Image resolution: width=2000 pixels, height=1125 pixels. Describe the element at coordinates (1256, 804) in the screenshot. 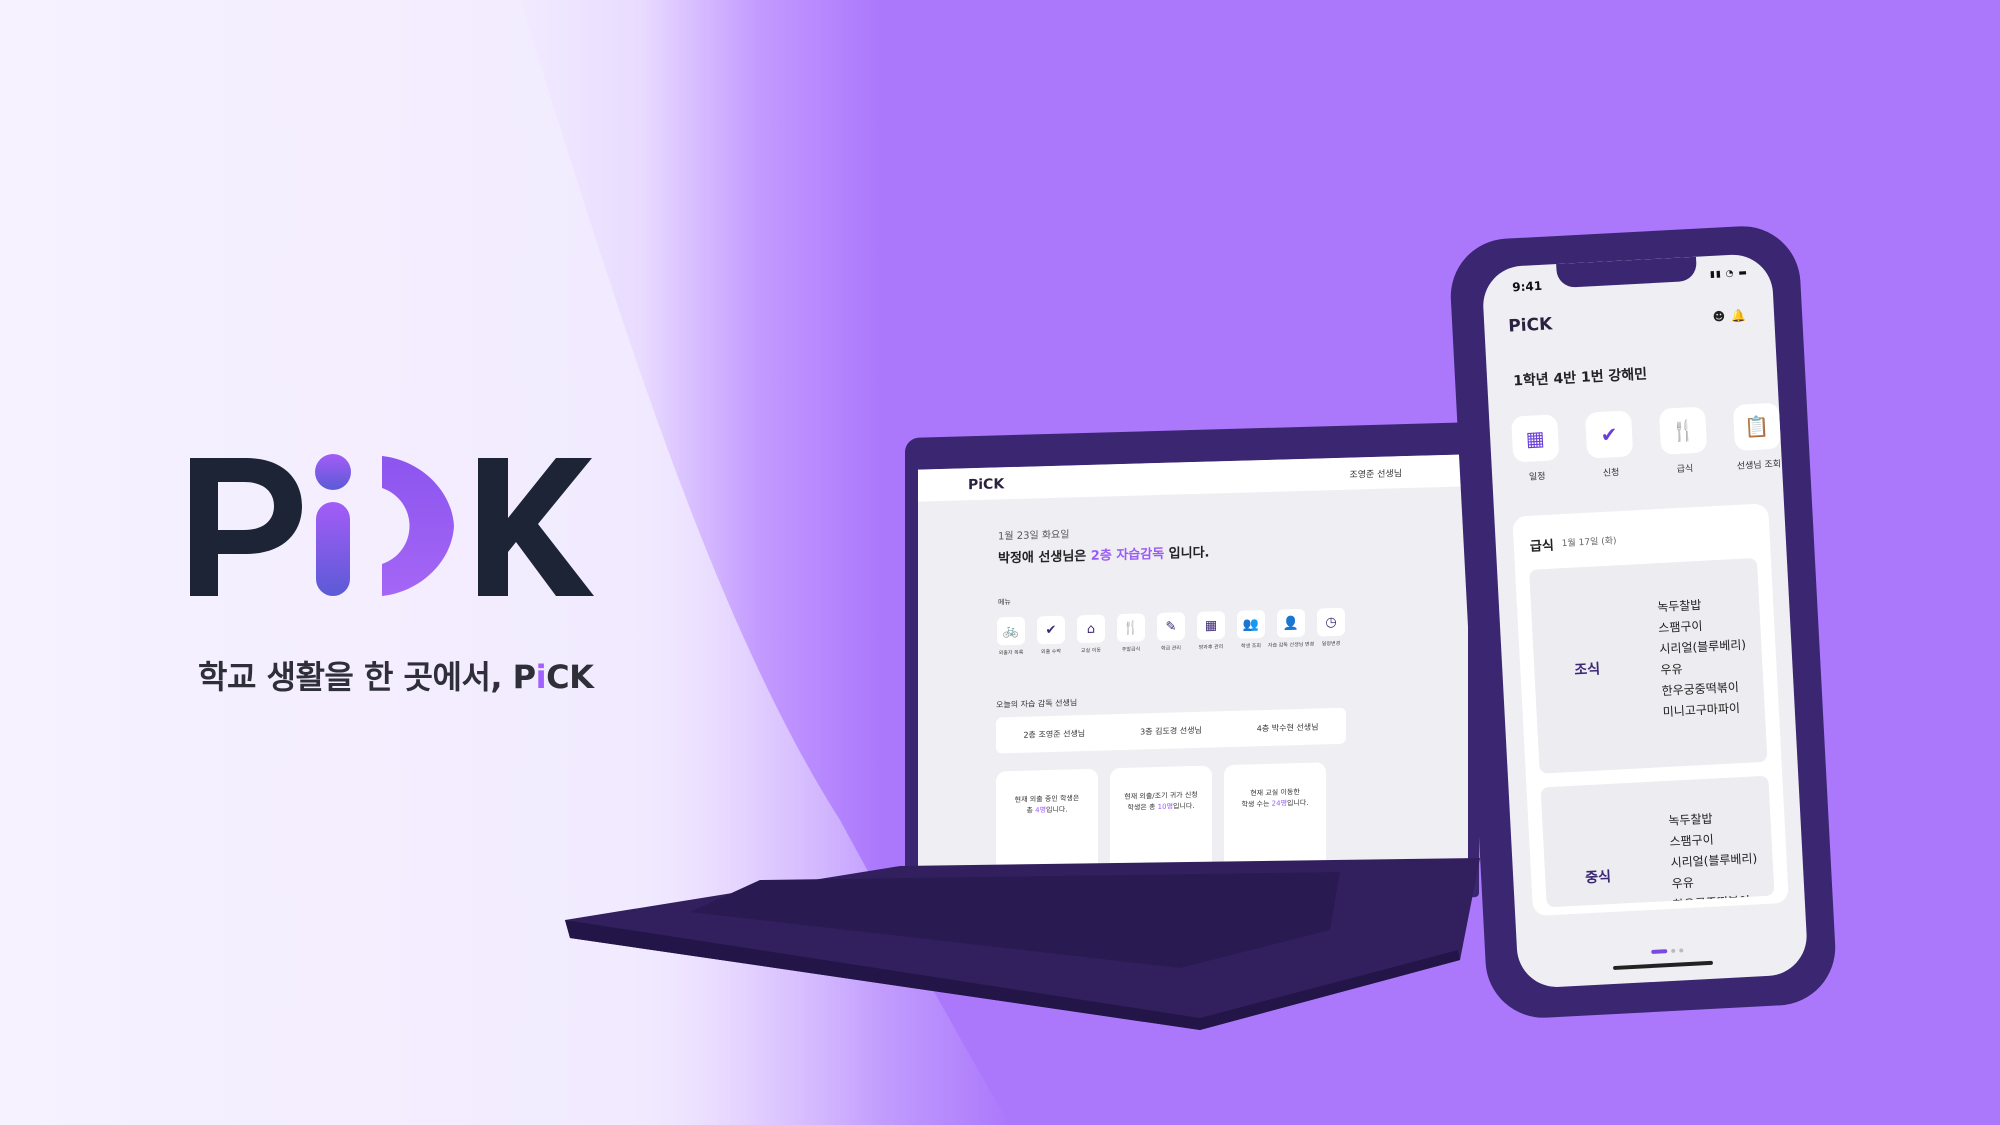

I see `card-prefix: 학생 수는` at that location.